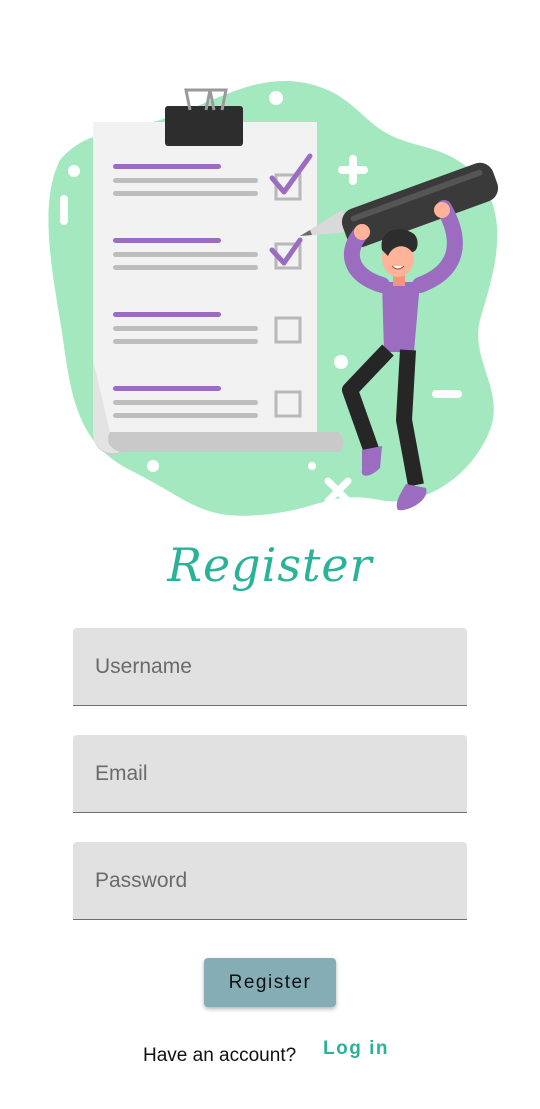  I want to click on email-field-container, so click(270, 774).